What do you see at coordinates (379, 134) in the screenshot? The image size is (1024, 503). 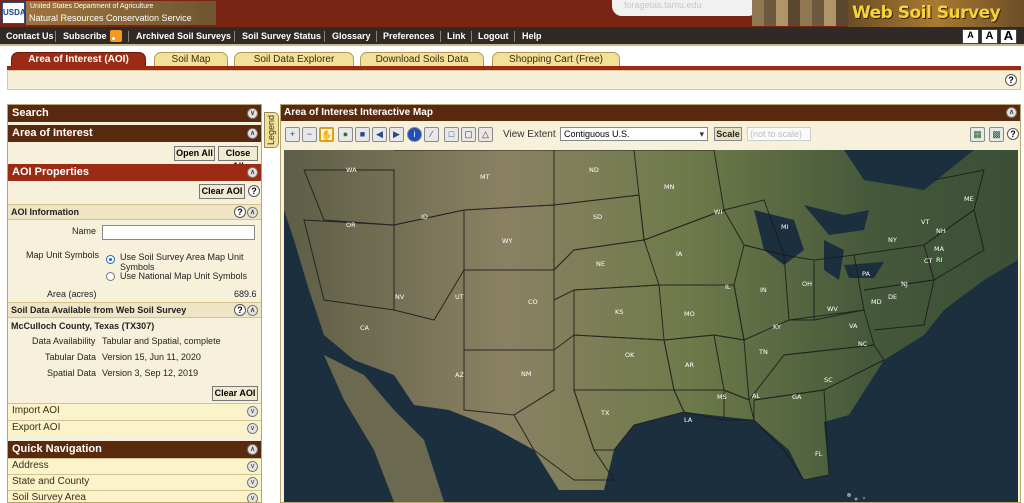 I see `previous-extent-icon: ◀` at bounding box center [379, 134].